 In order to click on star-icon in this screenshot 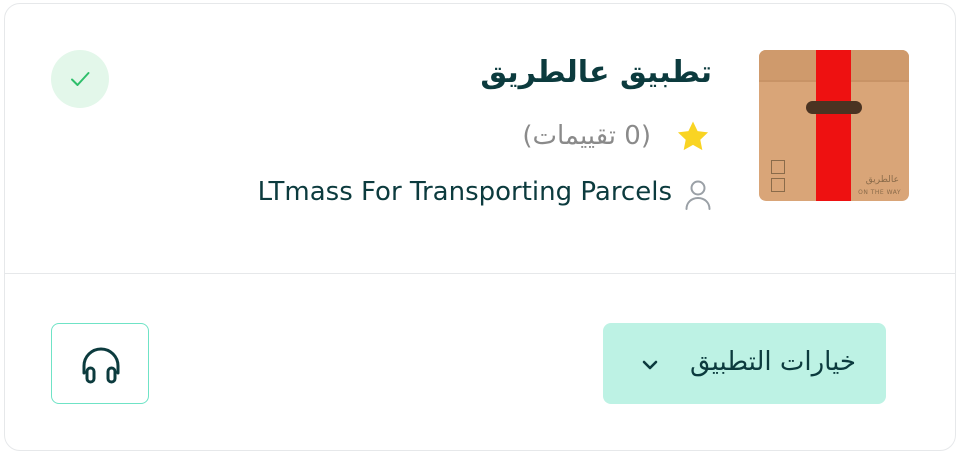, I will do `click(693, 136)`.